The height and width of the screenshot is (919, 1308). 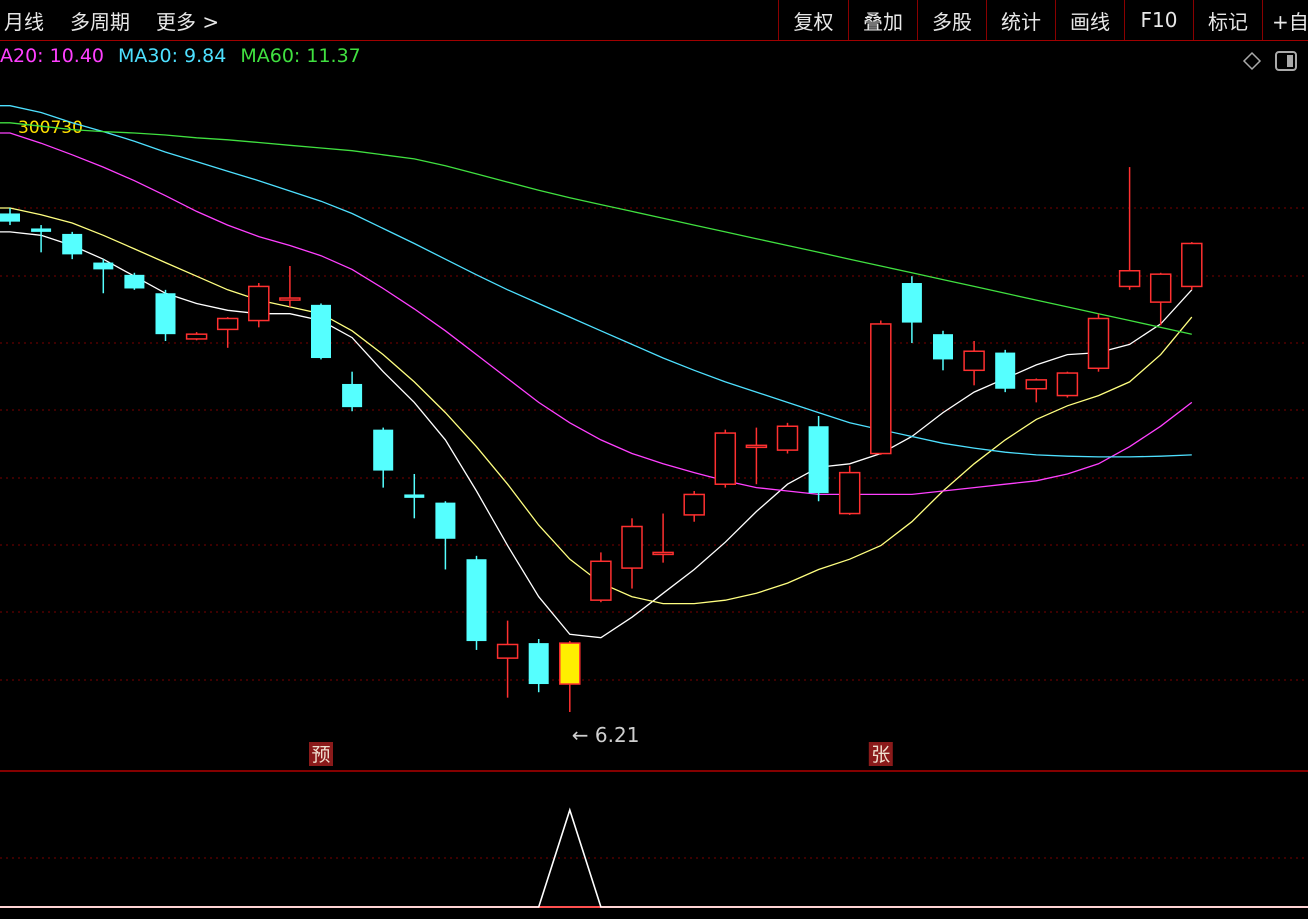 I want to click on toolbar-left: 月线 多周期 更多 >, so click(x=111, y=20).